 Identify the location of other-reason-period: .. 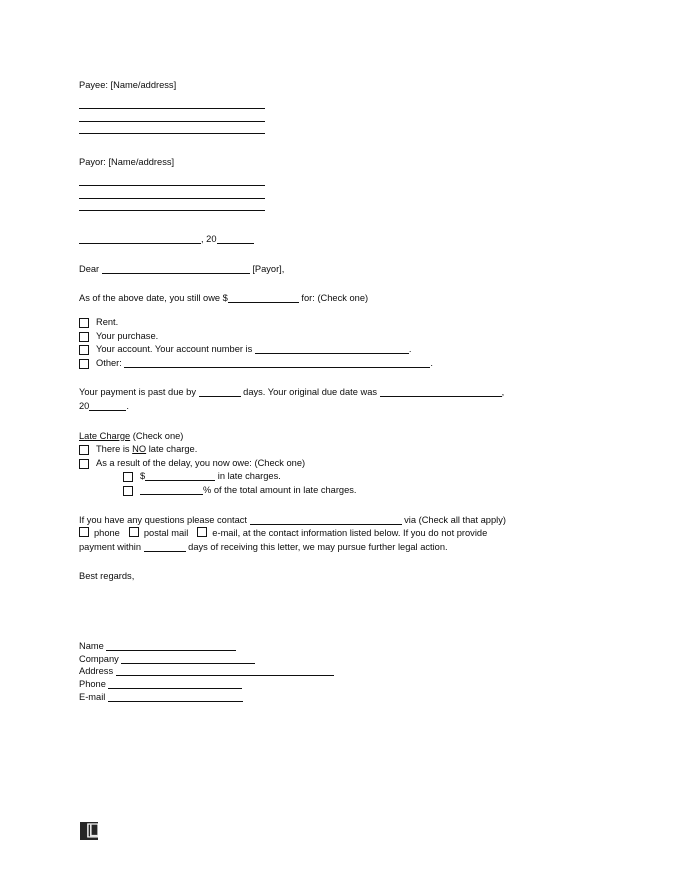
(432, 362).